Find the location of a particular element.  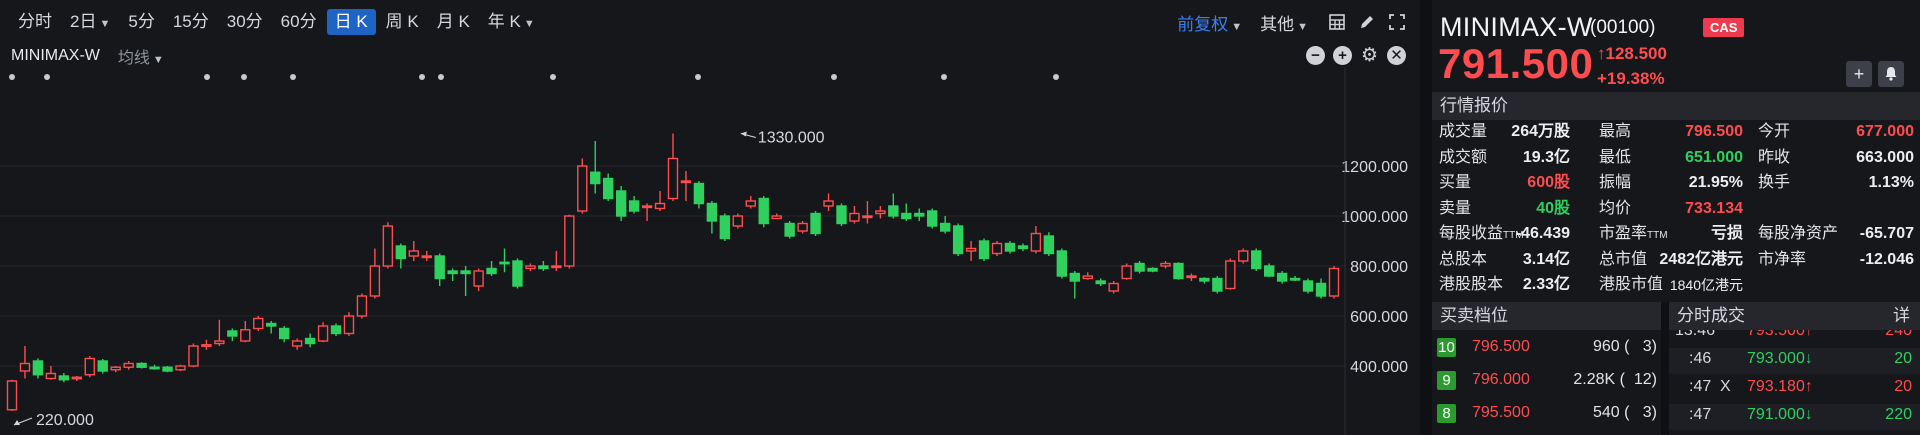

stat-label-text: 换手 is located at coordinates (1774, 182).